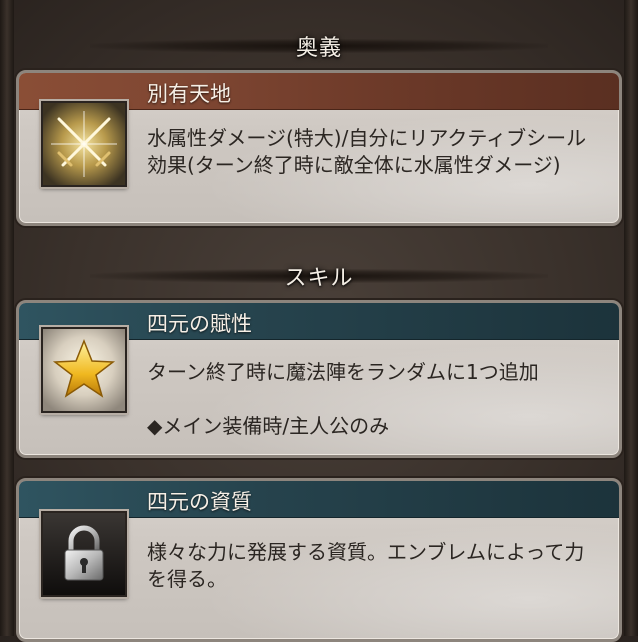 This screenshot has height=642, width=638. I want to click on ougi-name: 別有天地, so click(189, 94).